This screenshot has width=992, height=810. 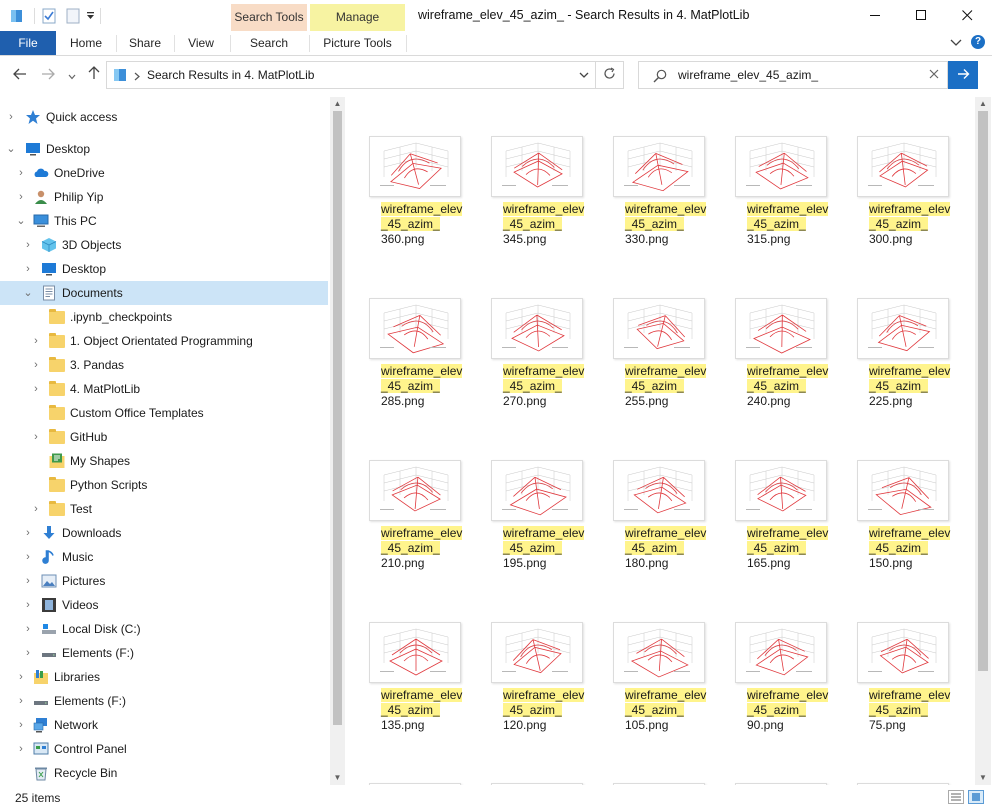 What do you see at coordinates (357, 43) in the screenshot?
I see `tab-picture-tools: Picture Tools` at bounding box center [357, 43].